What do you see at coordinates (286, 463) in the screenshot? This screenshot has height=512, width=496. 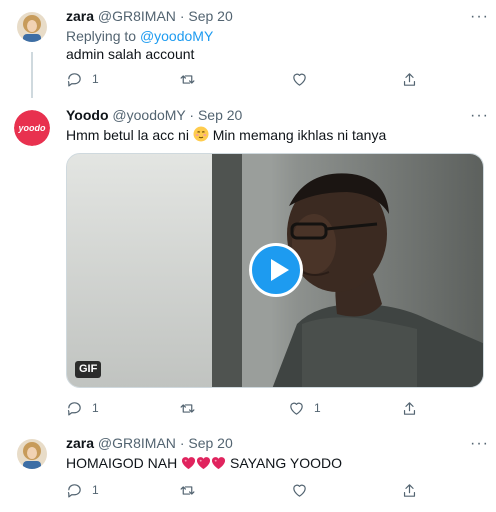 I see `tweet-text-part2: SAYANG YOODO` at bounding box center [286, 463].